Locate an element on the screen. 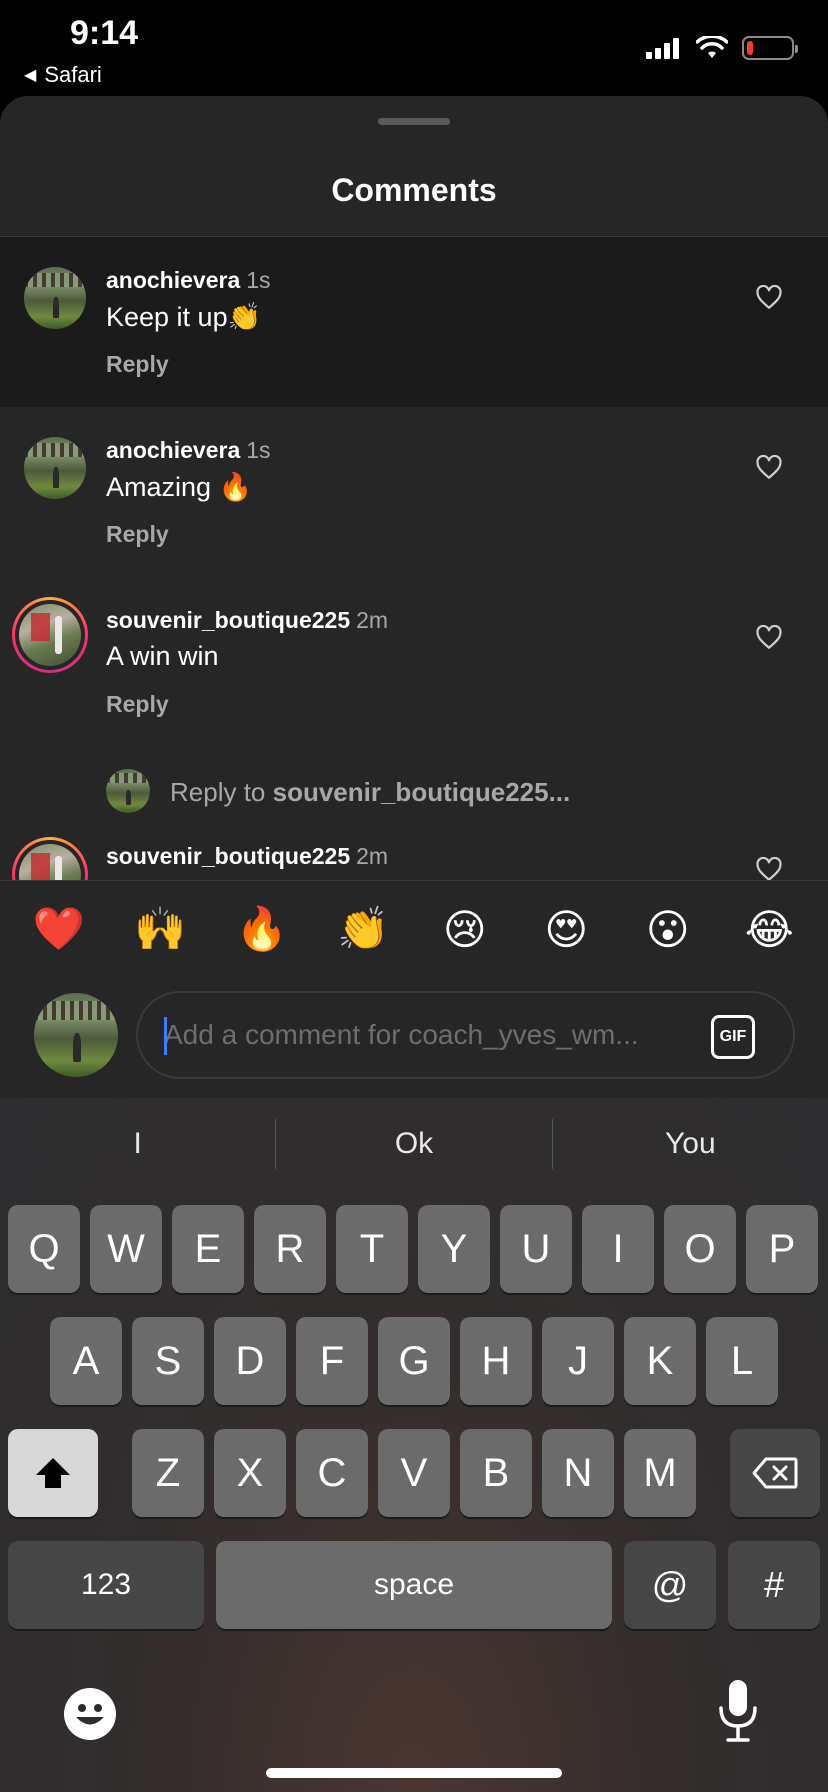  key-k: K is located at coordinates (660, 1361).